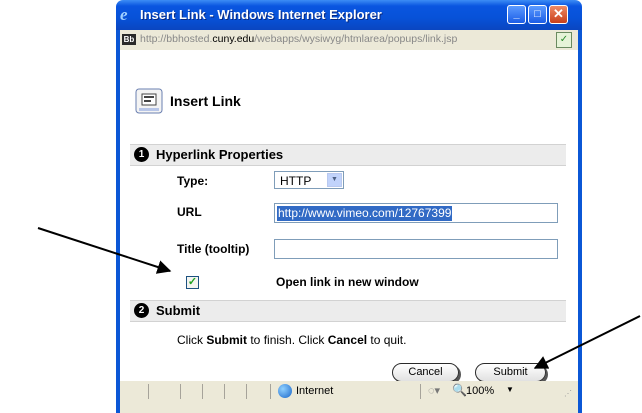 This screenshot has height=413, width=642. I want to click on zoom-level: 100%, so click(480, 391).